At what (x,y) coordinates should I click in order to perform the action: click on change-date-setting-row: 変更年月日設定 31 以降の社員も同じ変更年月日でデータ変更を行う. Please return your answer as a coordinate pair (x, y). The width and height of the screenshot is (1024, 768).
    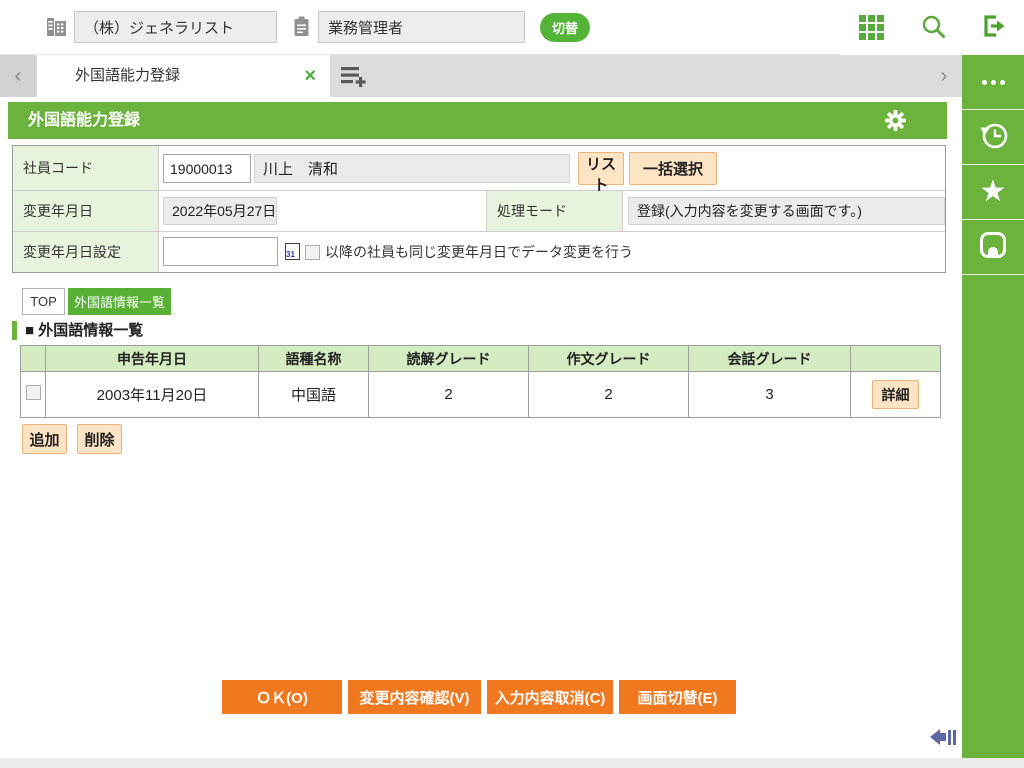
    Looking at the image, I should click on (479, 252).